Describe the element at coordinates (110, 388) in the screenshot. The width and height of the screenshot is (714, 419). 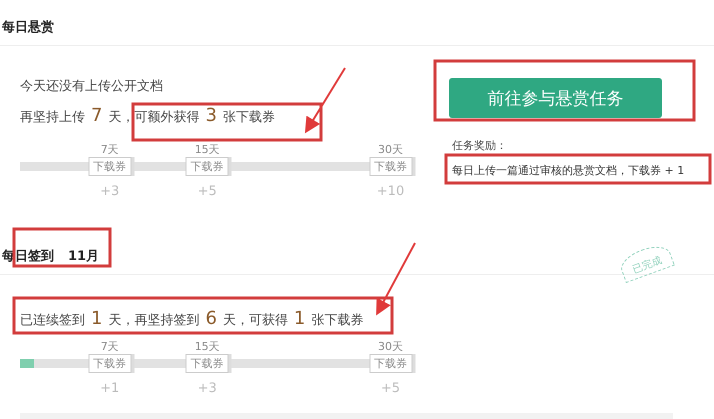
I see `milestone-bonus: +1` at that location.